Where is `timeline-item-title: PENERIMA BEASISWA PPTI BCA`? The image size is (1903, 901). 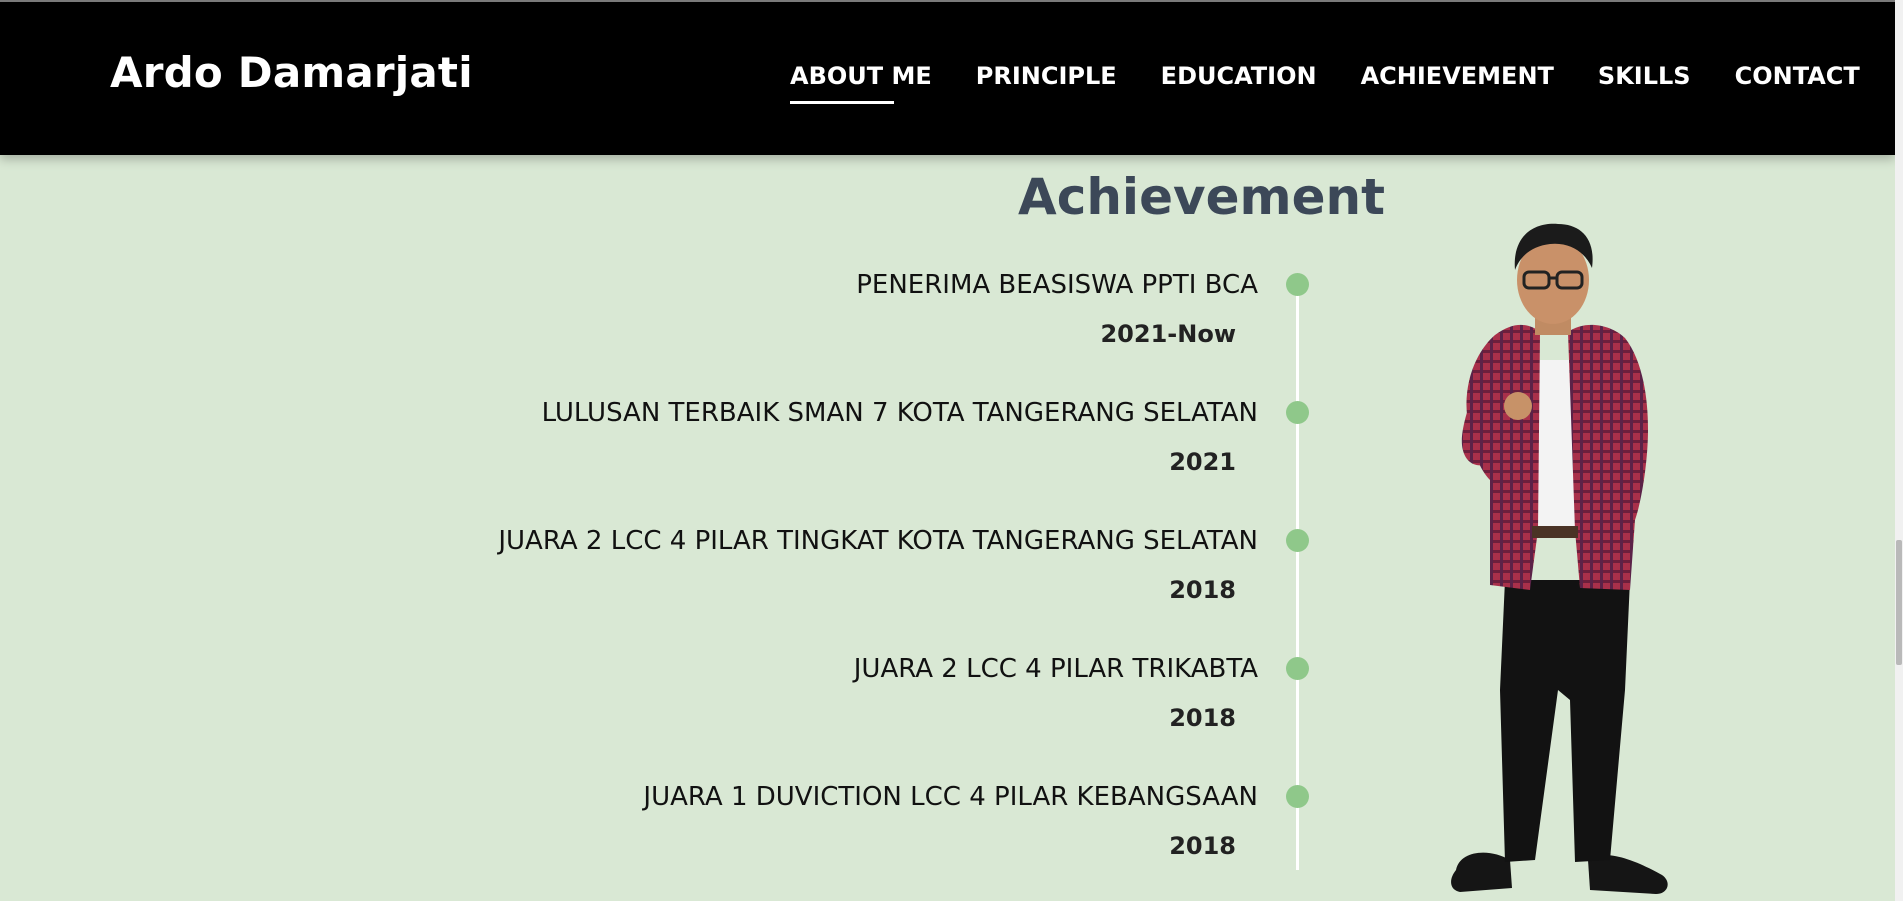
timeline-item-title: PENERIMA BEASISWA PPTI BCA is located at coordinates (1057, 285).